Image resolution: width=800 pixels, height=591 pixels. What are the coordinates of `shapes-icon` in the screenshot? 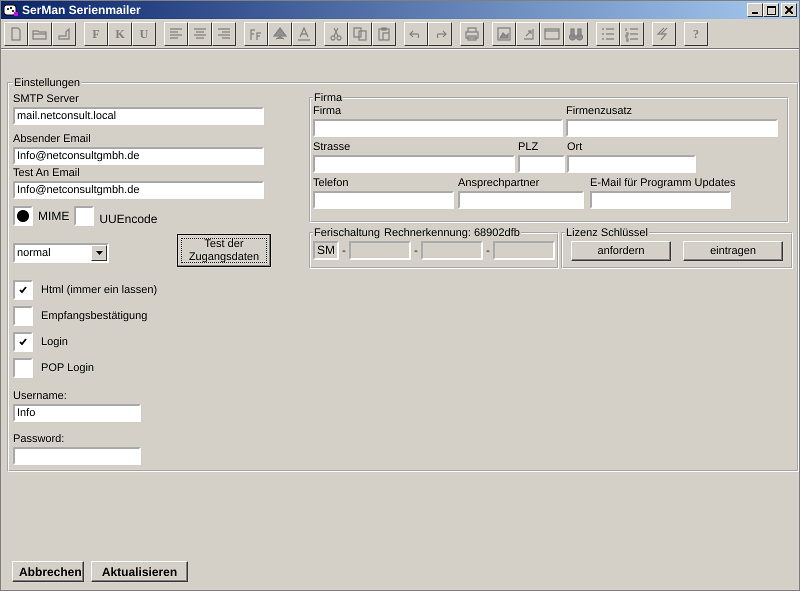 It's located at (280, 34).